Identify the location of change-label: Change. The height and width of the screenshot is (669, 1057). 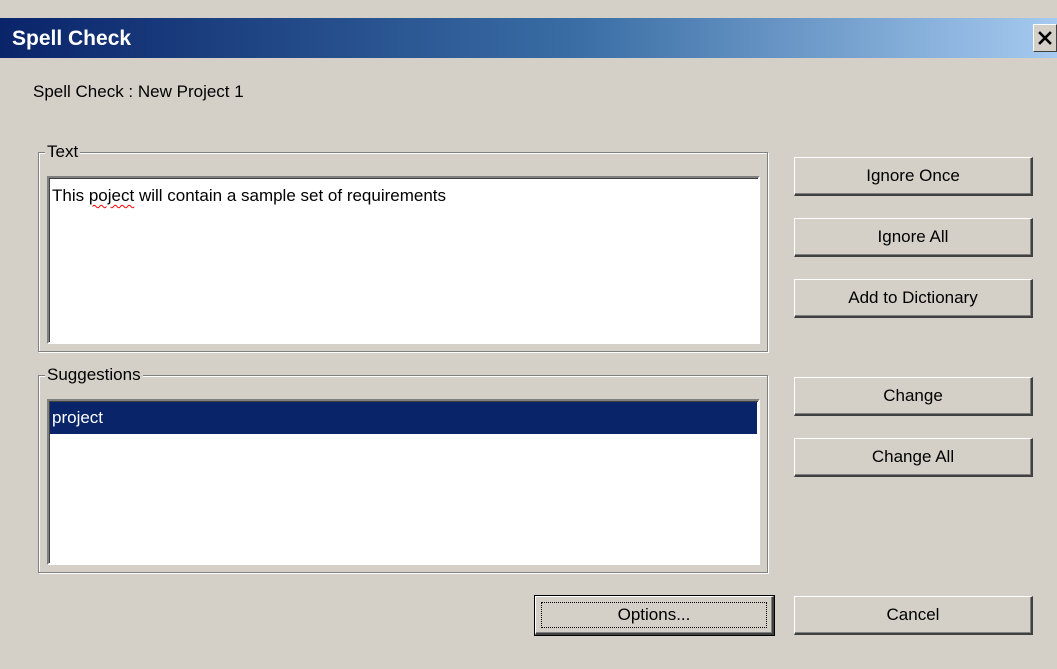
(913, 395).